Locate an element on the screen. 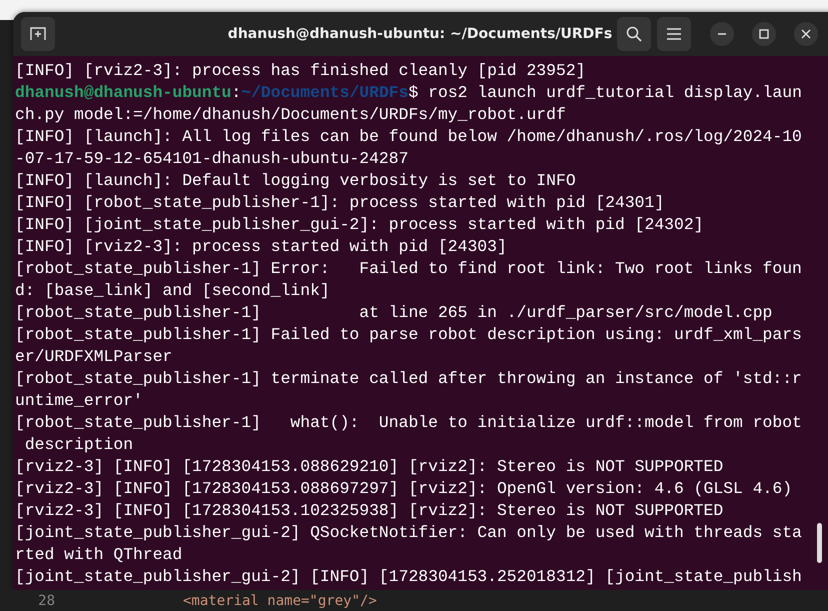 This screenshot has width=828, height=611. output-line: [INFO] [launch]: Default logging verbosity is set to INFO is located at coordinates (295, 181).